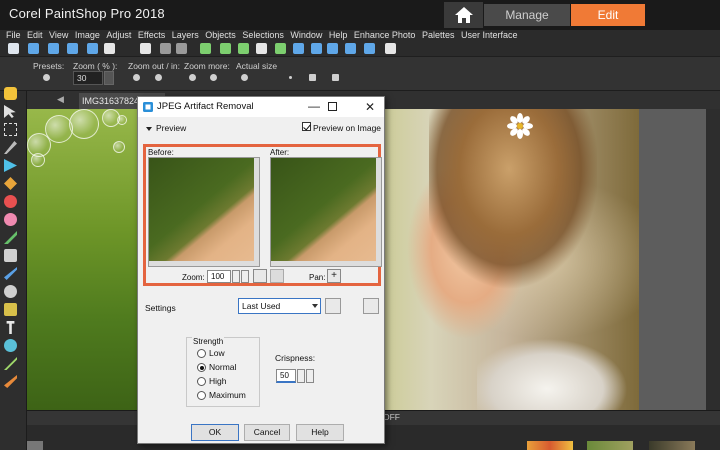 The height and width of the screenshot is (450, 720). Describe the element at coordinates (216, 367) in the screenshot. I see `strength-option-normal: Normal` at that location.